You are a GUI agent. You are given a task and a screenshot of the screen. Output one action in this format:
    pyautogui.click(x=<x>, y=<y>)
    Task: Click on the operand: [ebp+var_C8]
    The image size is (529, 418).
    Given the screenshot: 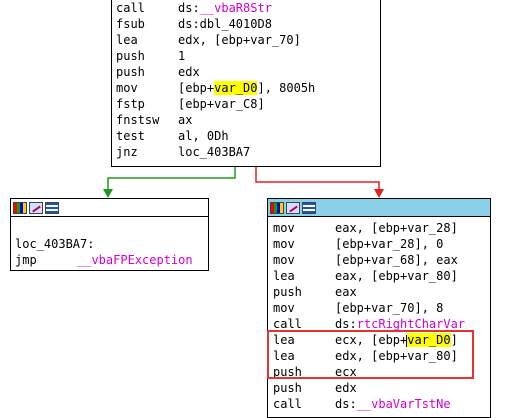 What is the action you would take?
    pyautogui.click(x=221, y=104)
    